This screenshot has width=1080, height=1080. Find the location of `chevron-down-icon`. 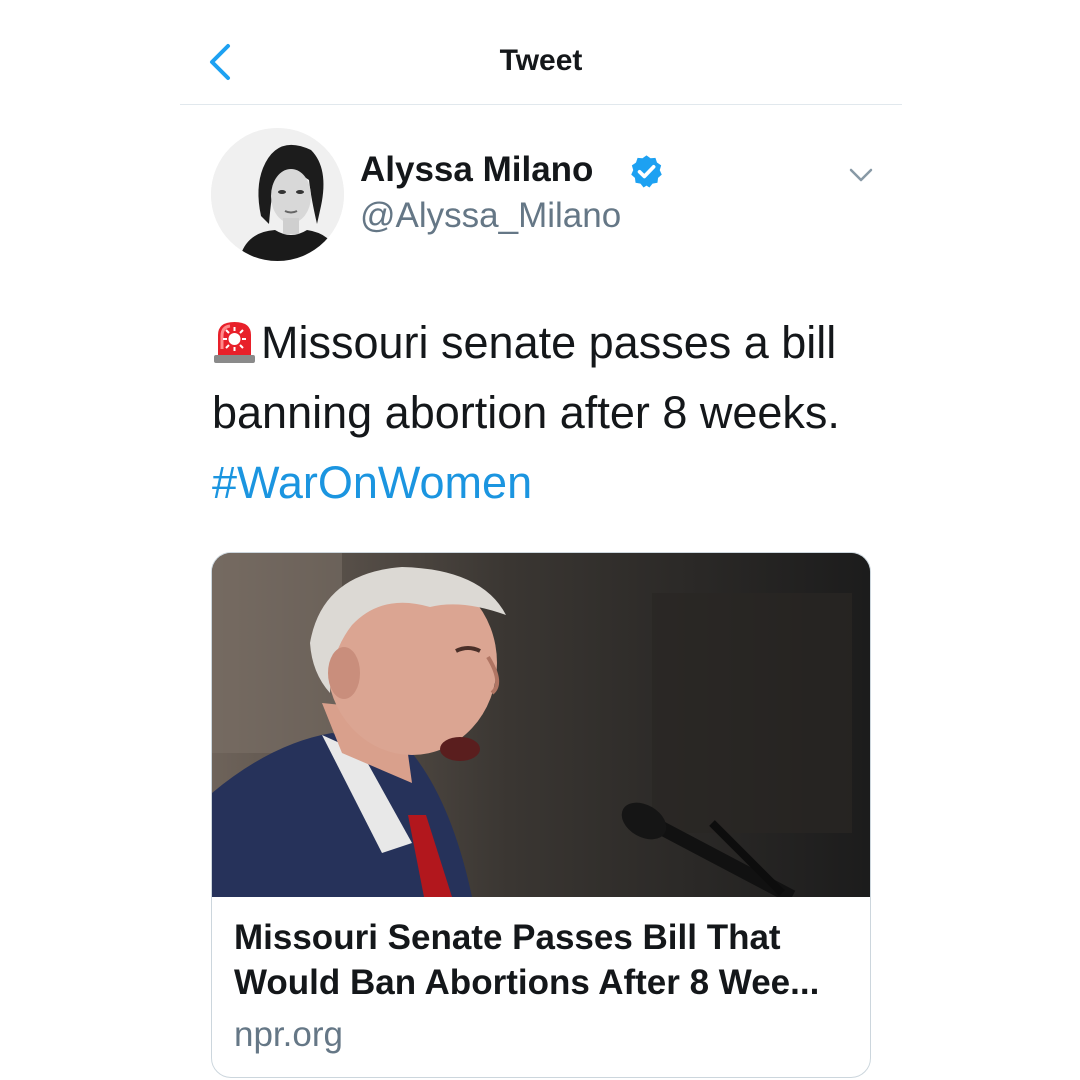

chevron-down-icon is located at coordinates (861, 175).